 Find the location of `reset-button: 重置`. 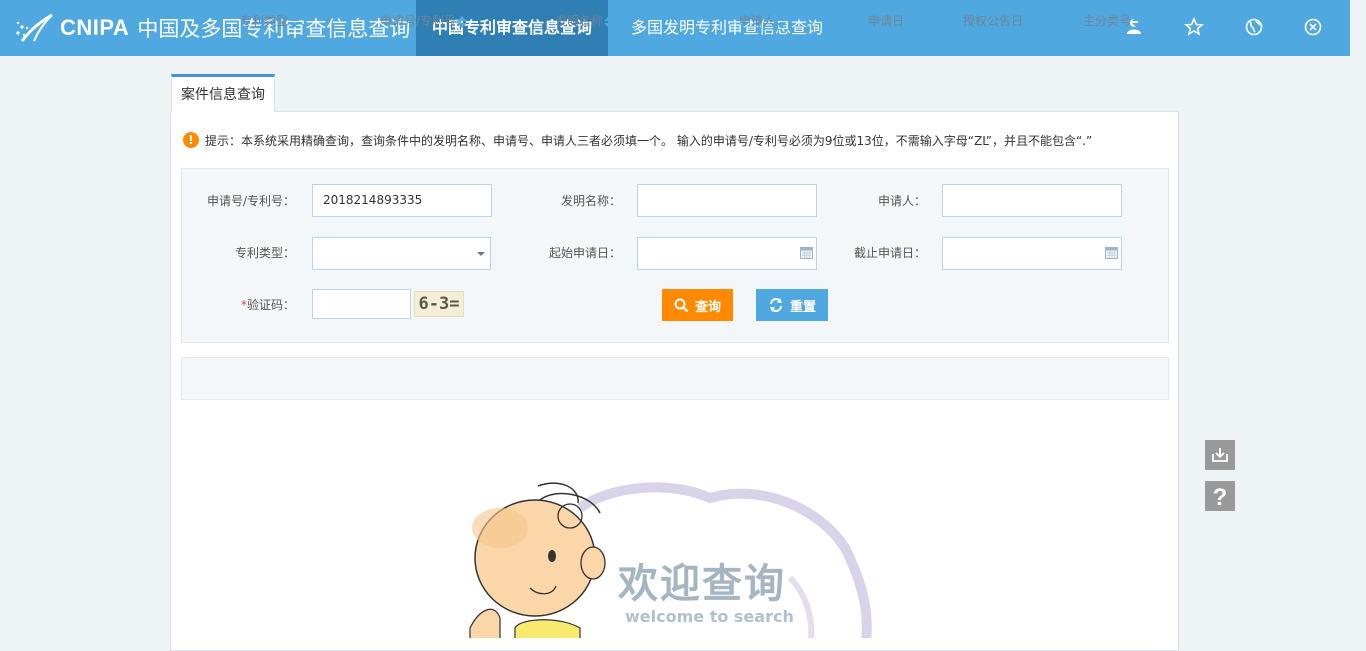

reset-button: 重置 is located at coordinates (792, 305).